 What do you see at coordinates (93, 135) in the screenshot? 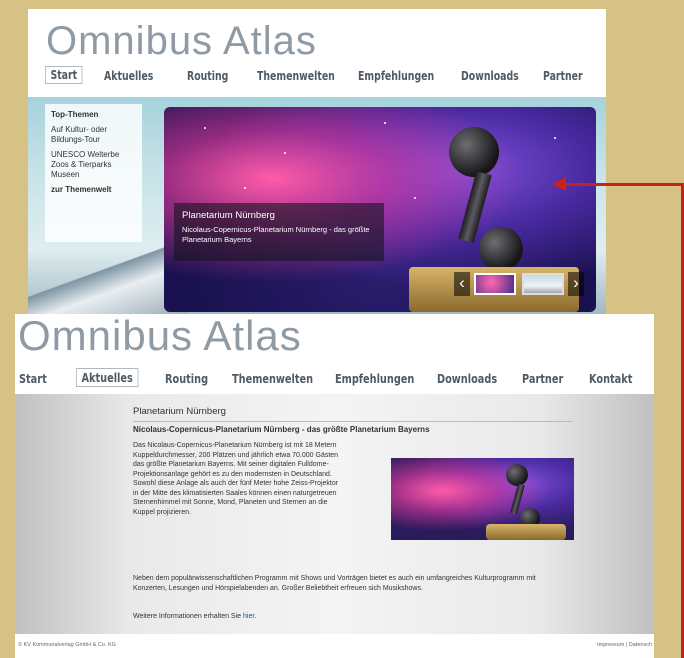
I see `topic-link-kultur: Auf Kultur- oder Bildungs-Tour` at bounding box center [93, 135].